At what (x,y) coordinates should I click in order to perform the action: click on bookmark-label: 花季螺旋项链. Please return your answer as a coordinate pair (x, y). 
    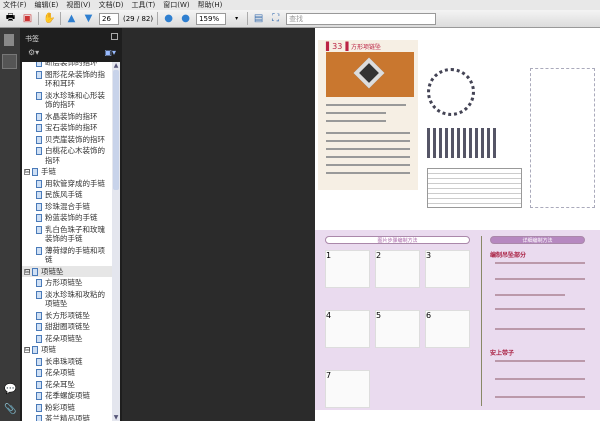
    Looking at the image, I should click on (67, 395).